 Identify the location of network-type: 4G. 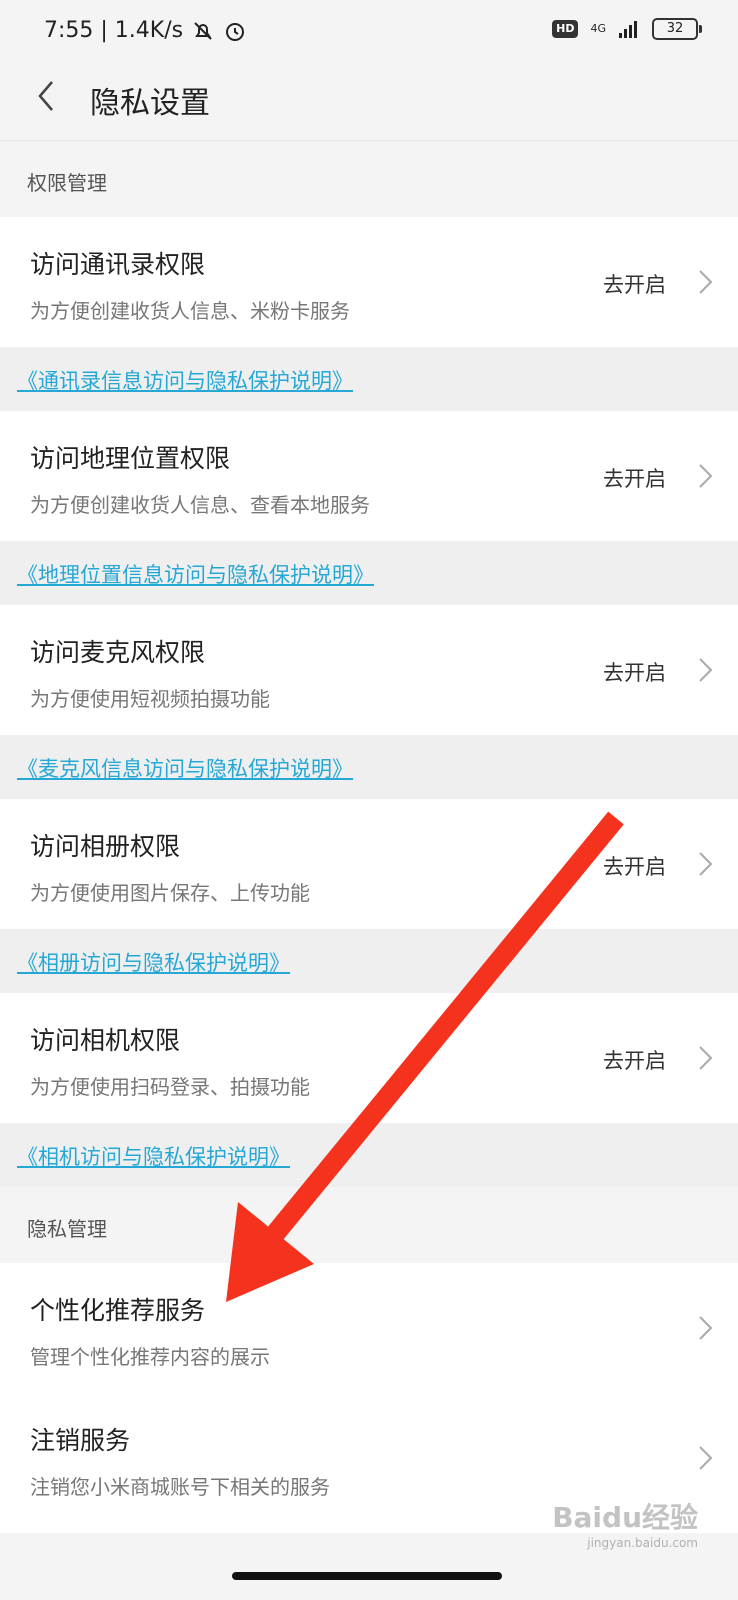
(598, 28).